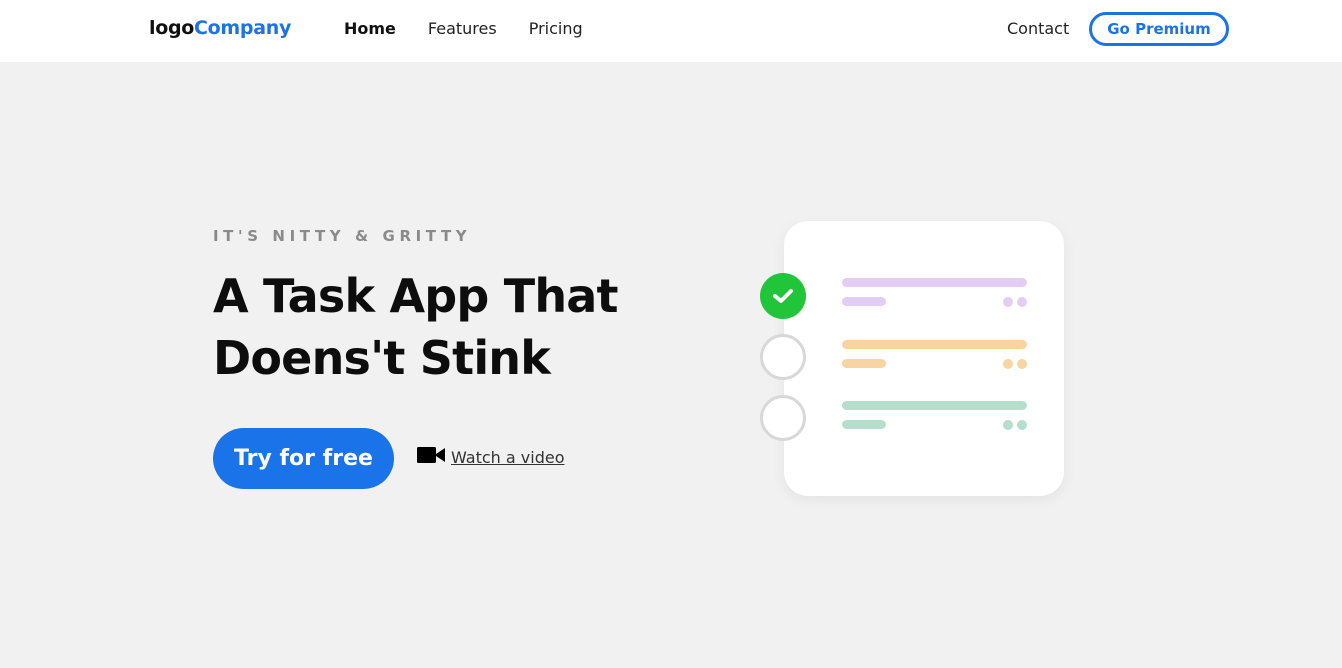 This screenshot has width=1342, height=668. I want to click on go-premium-button: Go Premium, so click(1159, 29).